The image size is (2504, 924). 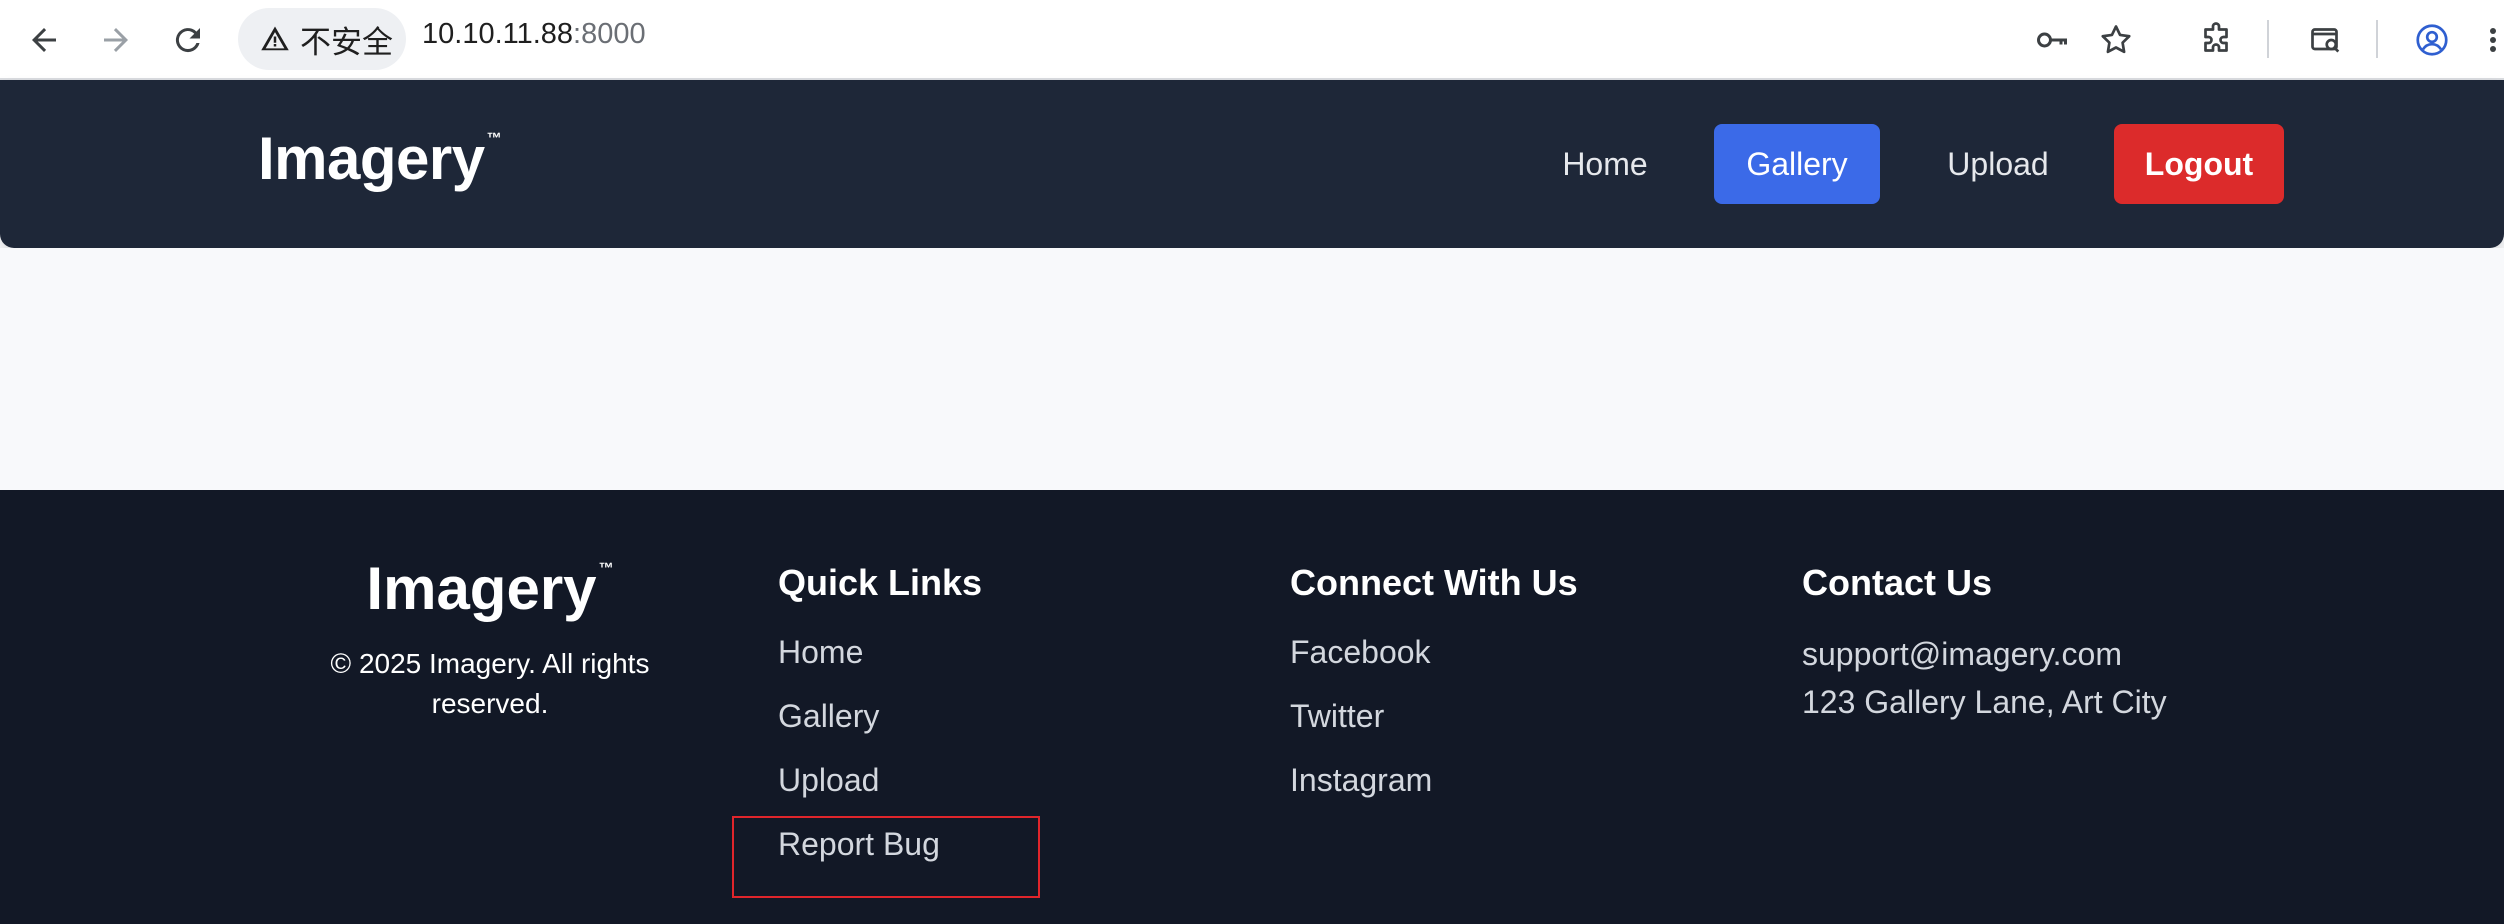 I want to click on key-icon, so click(x=2052, y=40).